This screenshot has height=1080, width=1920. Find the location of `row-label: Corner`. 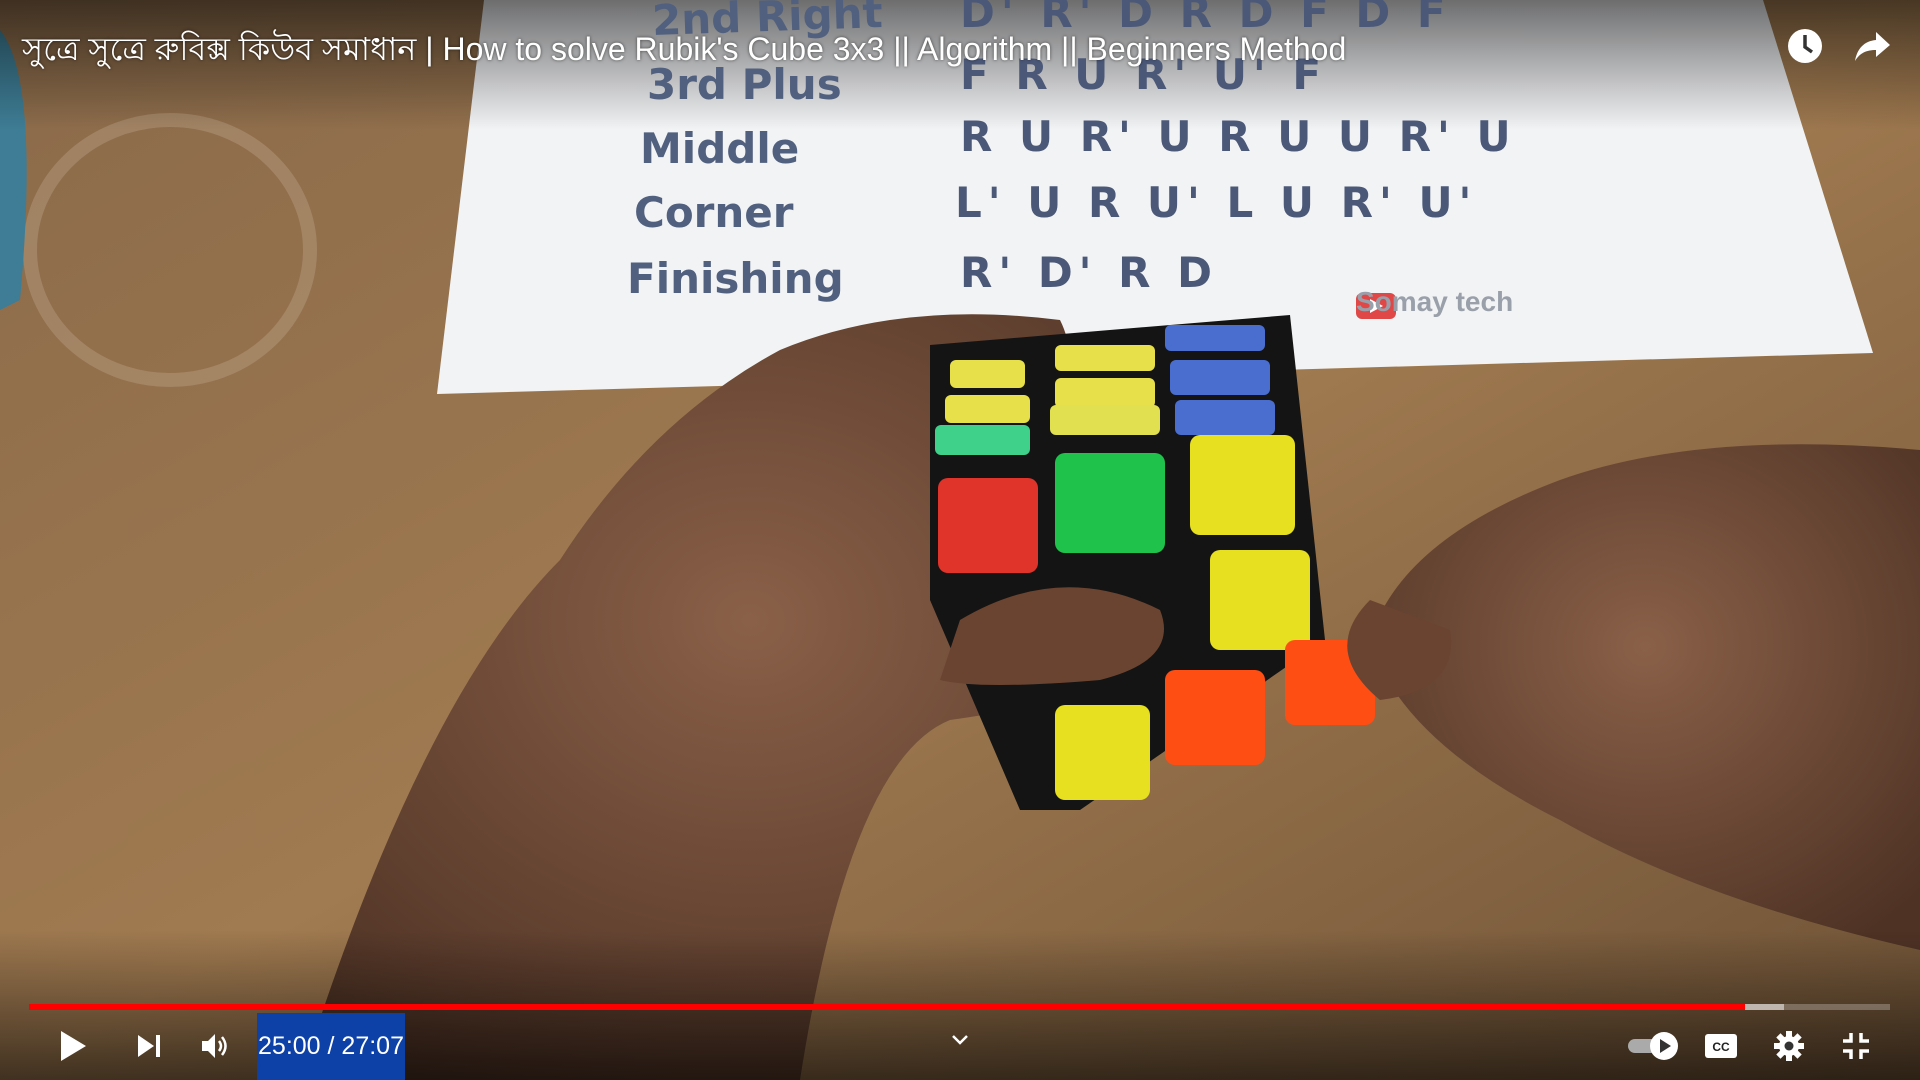

row-label: Corner is located at coordinates (714, 212).